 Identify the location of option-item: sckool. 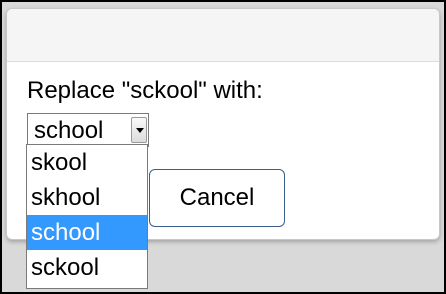
(87, 267).